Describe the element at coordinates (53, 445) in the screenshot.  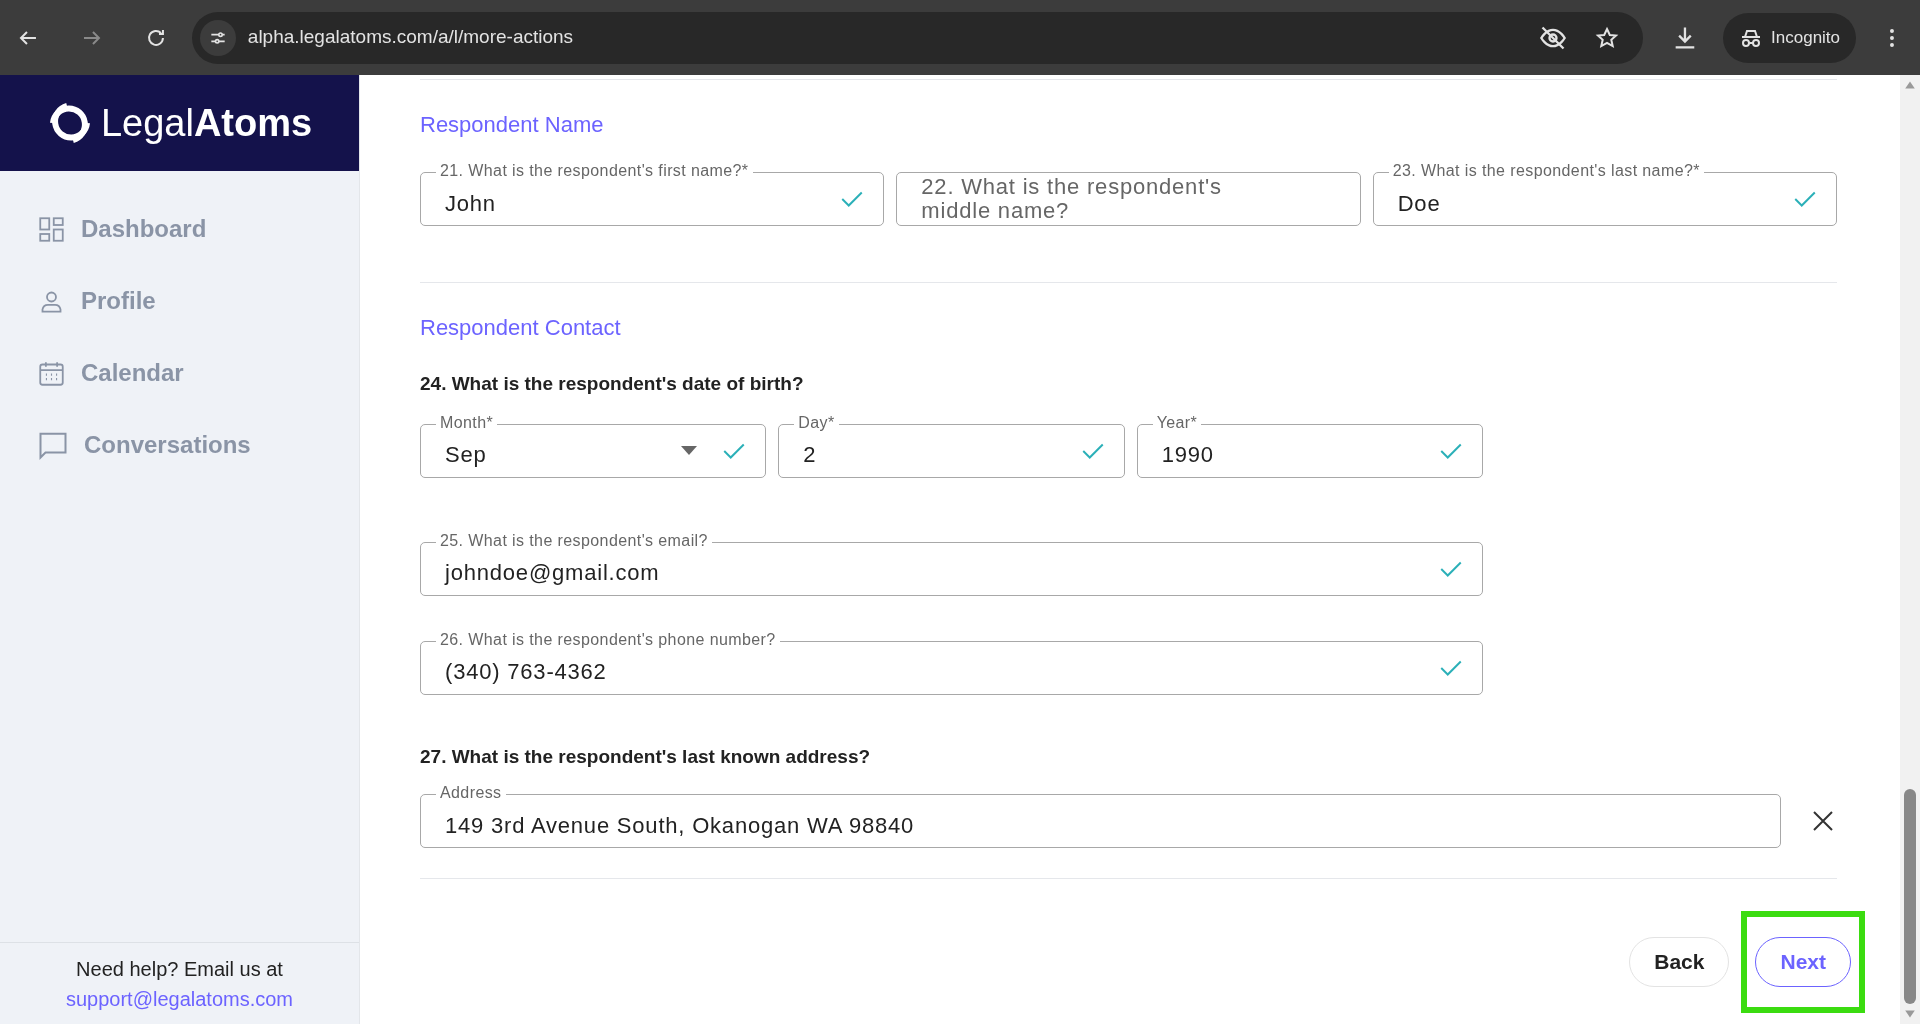
I see `chat-icon` at that location.